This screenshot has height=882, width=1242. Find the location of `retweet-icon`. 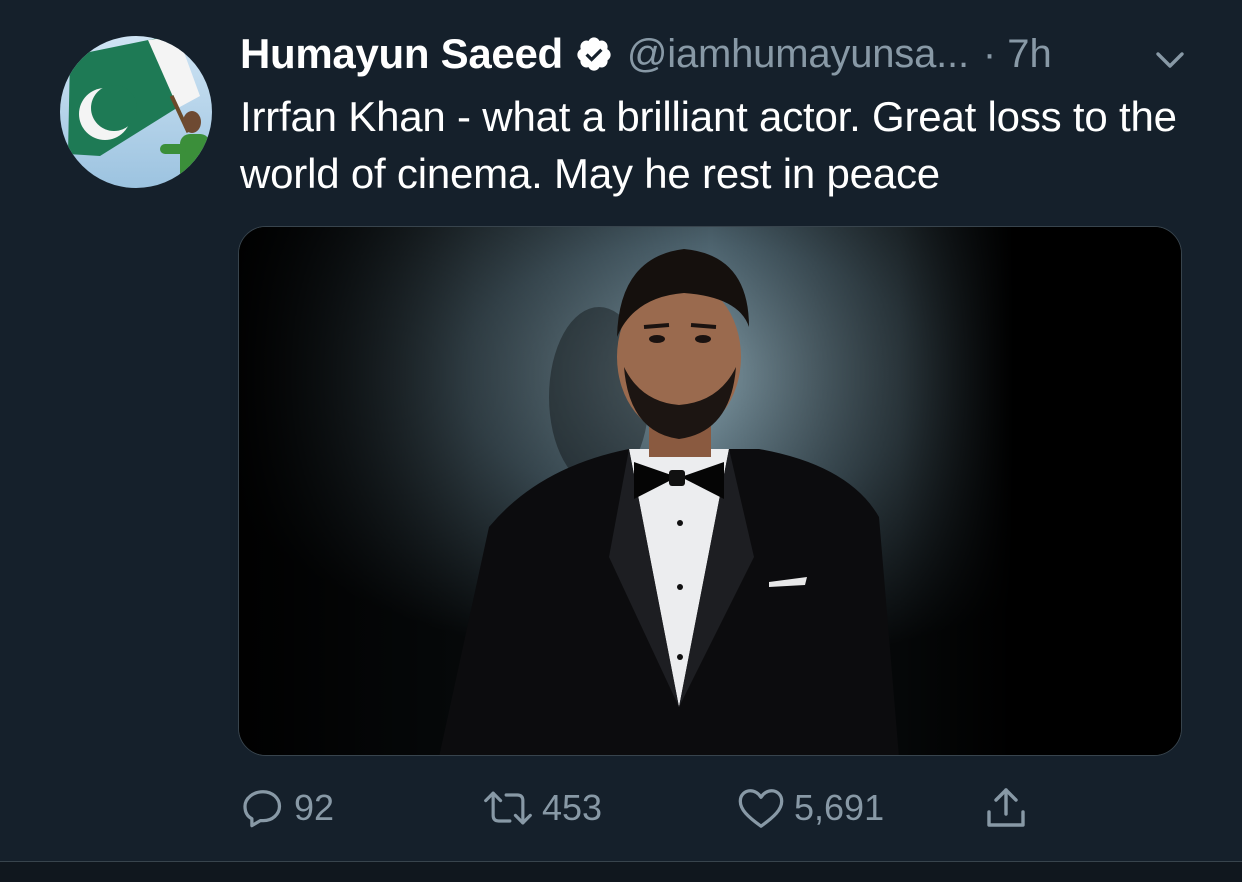

retweet-icon is located at coordinates (508, 808).